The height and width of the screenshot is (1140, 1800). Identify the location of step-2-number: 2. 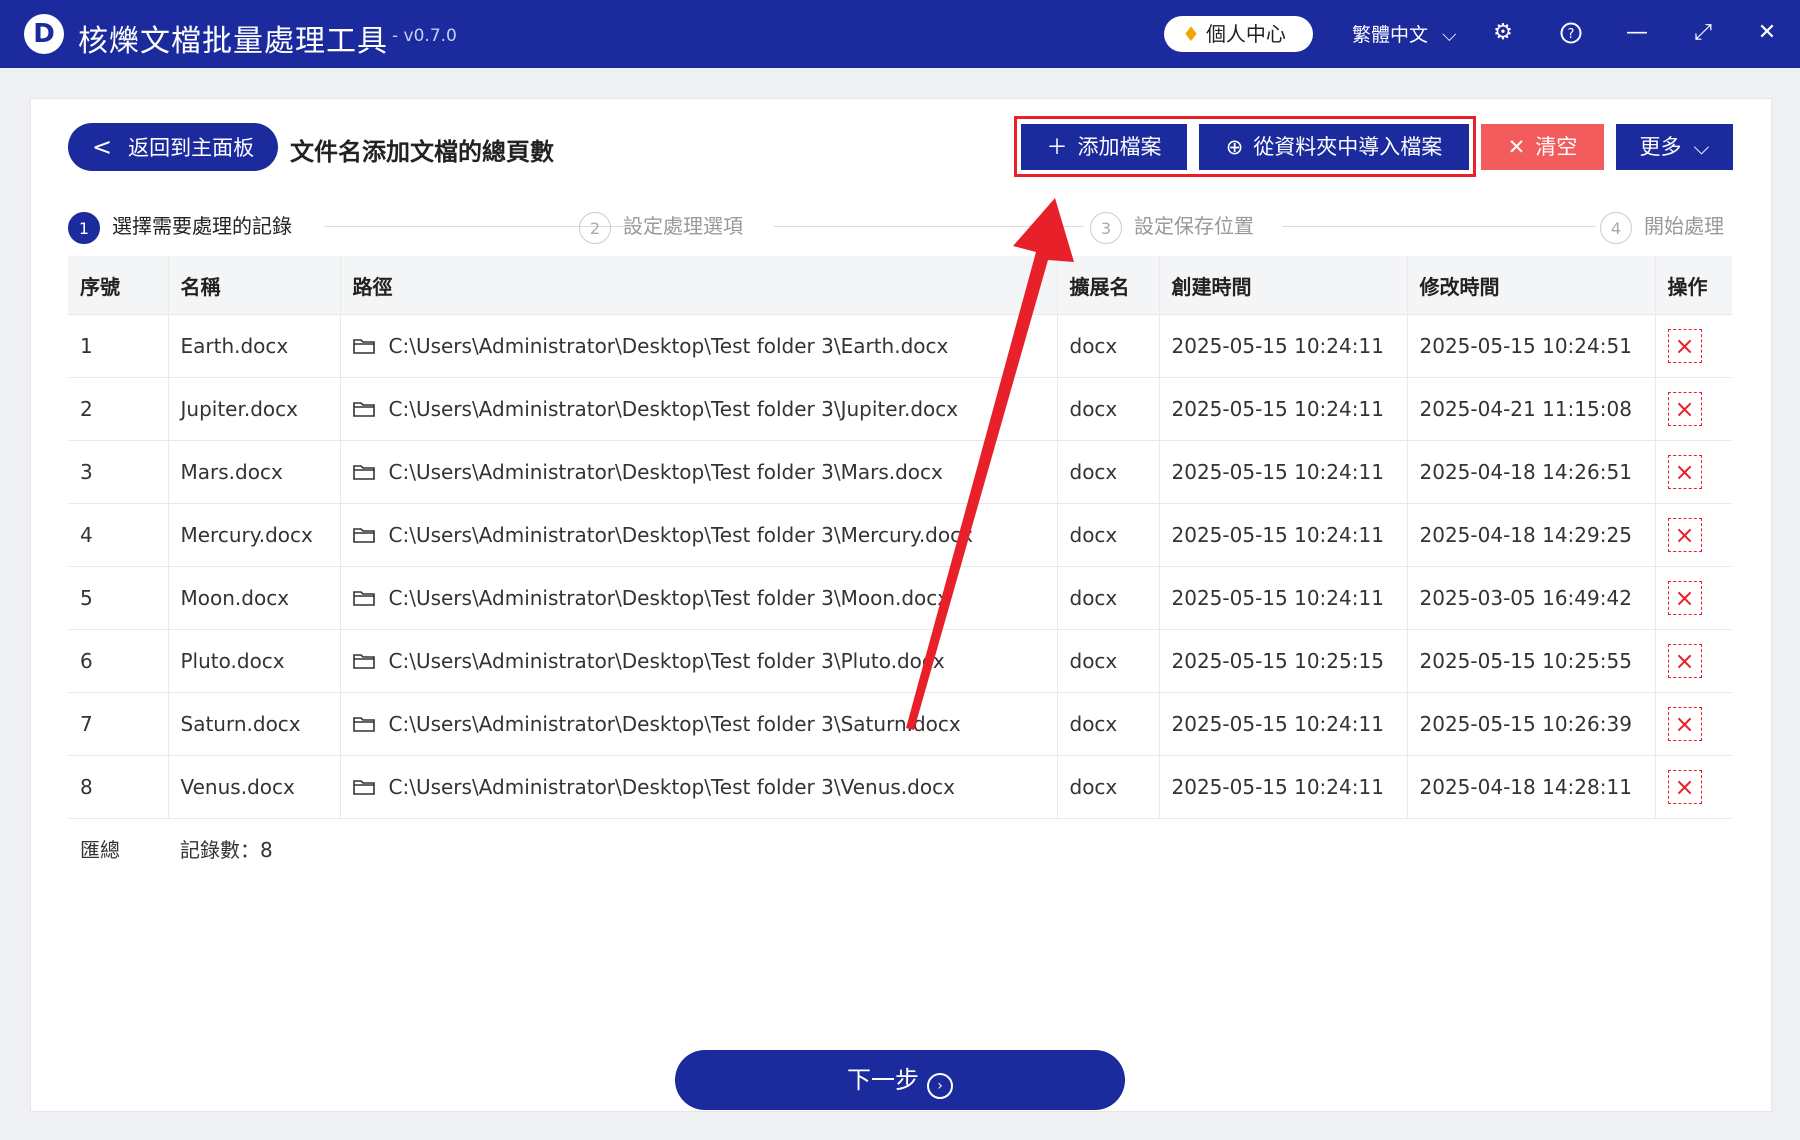
(595, 227).